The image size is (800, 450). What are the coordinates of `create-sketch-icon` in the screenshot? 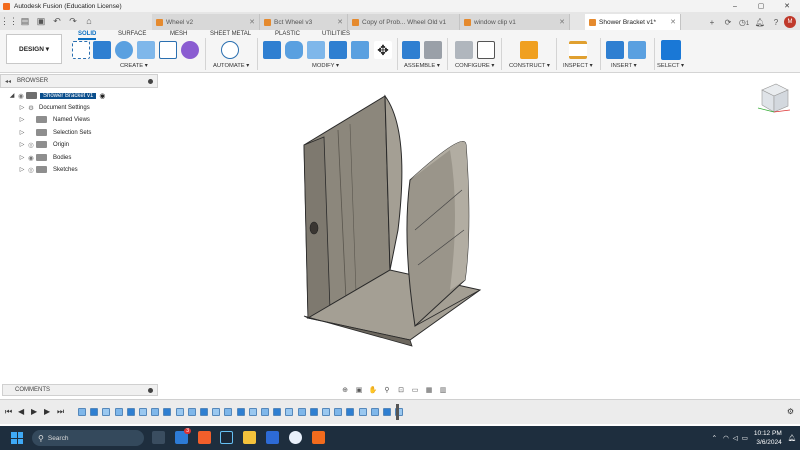 It's located at (81, 50).